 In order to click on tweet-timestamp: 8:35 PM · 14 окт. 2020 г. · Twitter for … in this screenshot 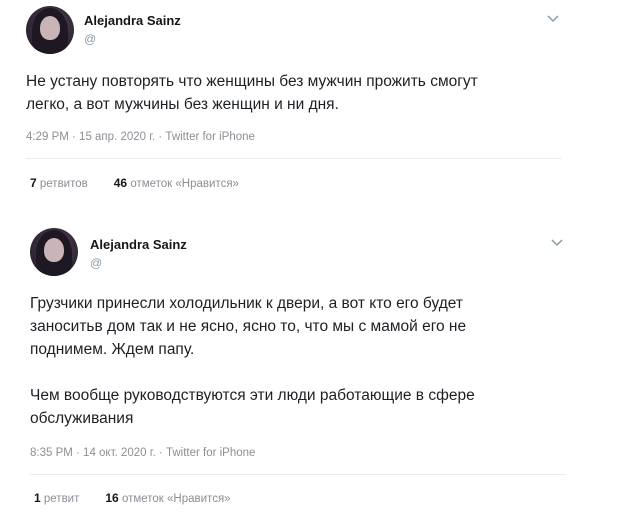, I will do `click(142, 453)`.